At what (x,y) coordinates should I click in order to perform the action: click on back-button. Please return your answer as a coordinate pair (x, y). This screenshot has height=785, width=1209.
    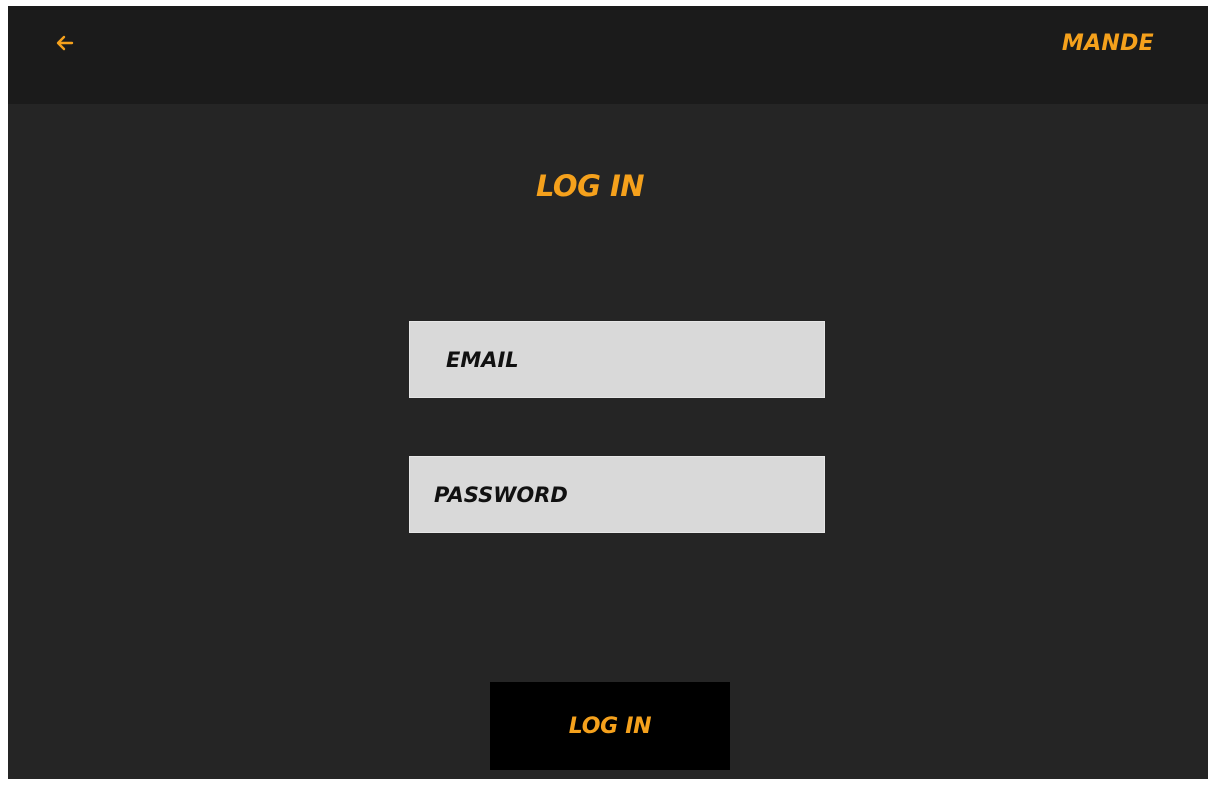
    Looking at the image, I should click on (65, 45).